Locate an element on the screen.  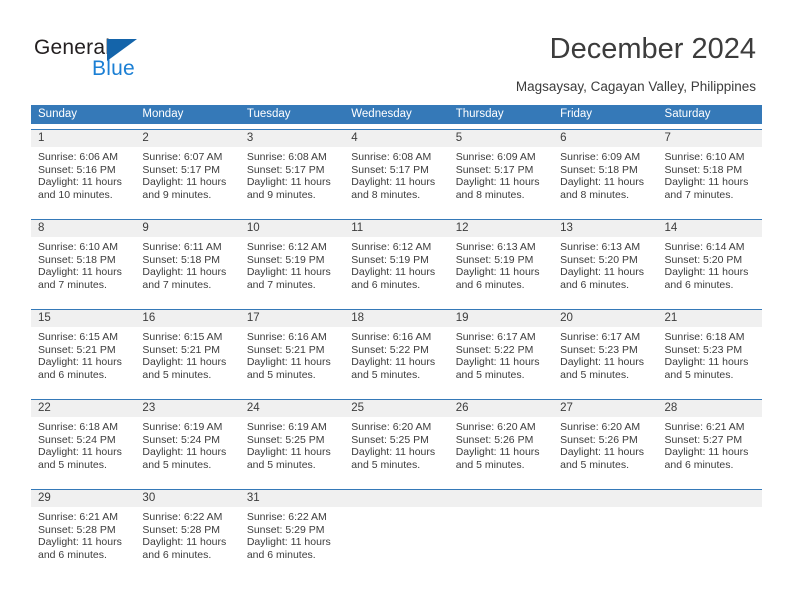
day-number: 2 is located at coordinates (187, 138).